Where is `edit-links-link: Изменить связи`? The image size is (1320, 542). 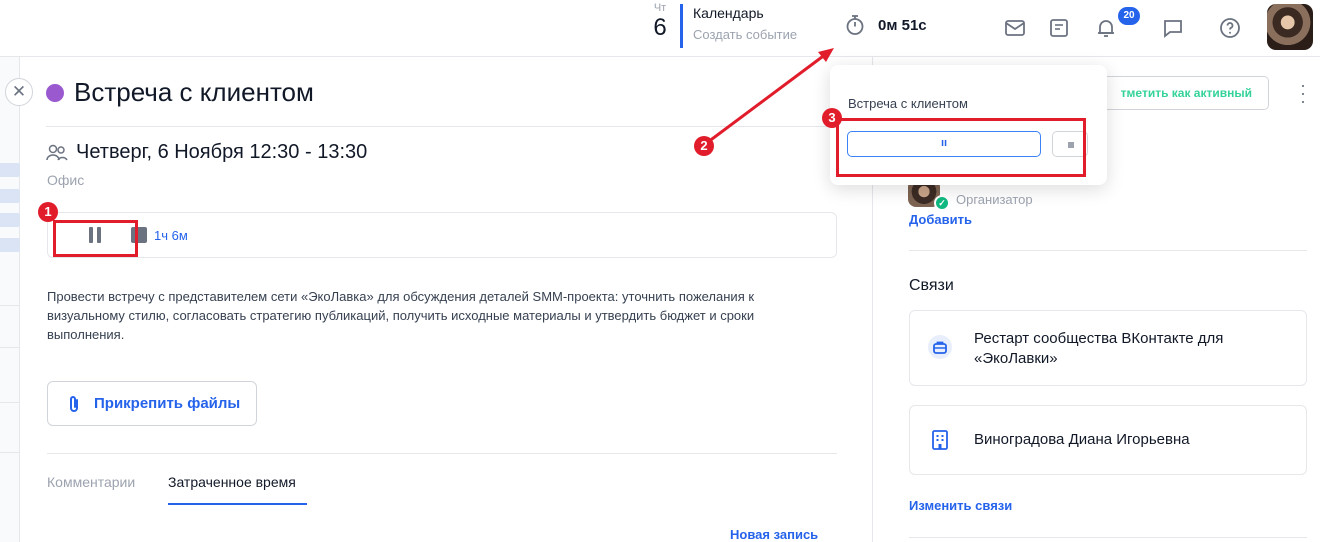 edit-links-link: Изменить связи is located at coordinates (960, 505).